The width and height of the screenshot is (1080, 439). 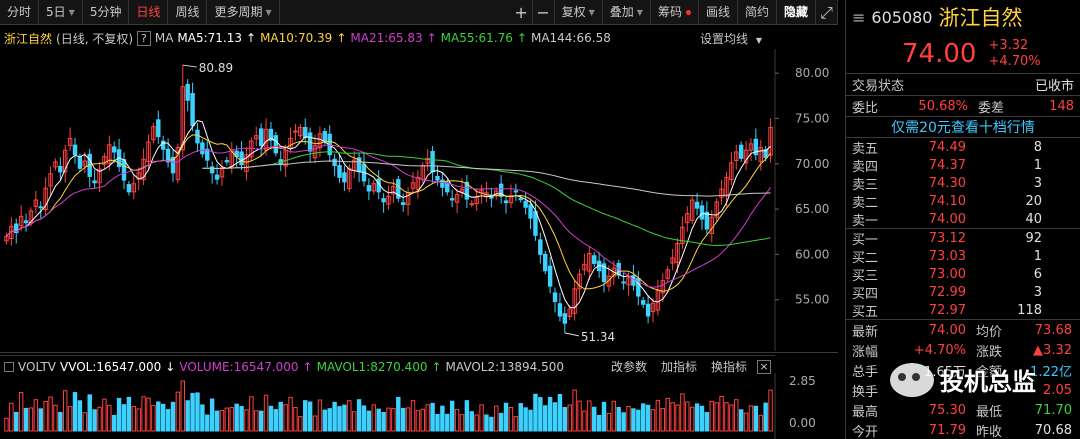 What do you see at coordinates (865, 108) in the screenshot?
I see `wb-label: 委比` at bounding box center [865, 108].